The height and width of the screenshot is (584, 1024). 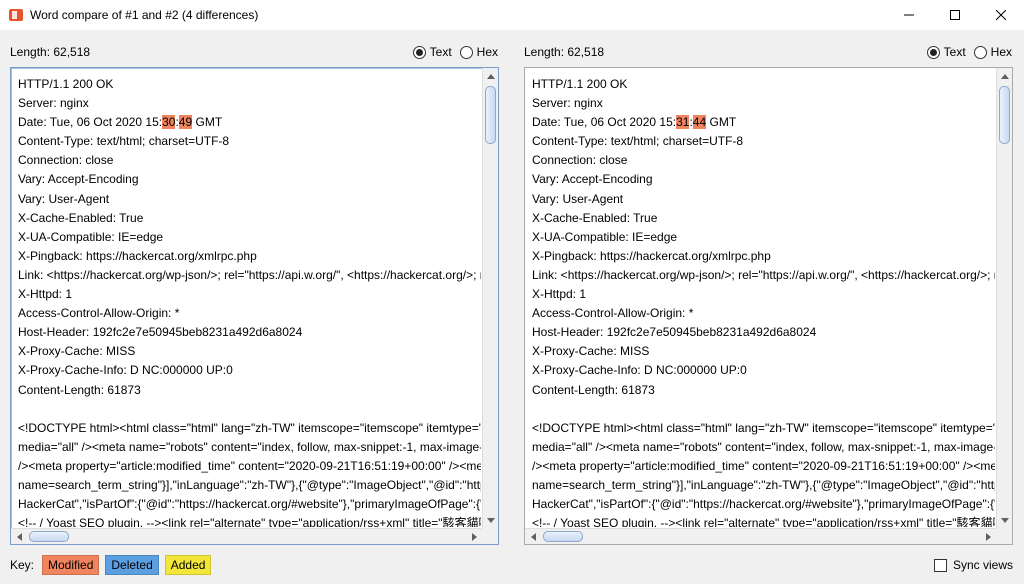 I want to click on left-vertical-scroll-thumb, so click(x=490, y=115).